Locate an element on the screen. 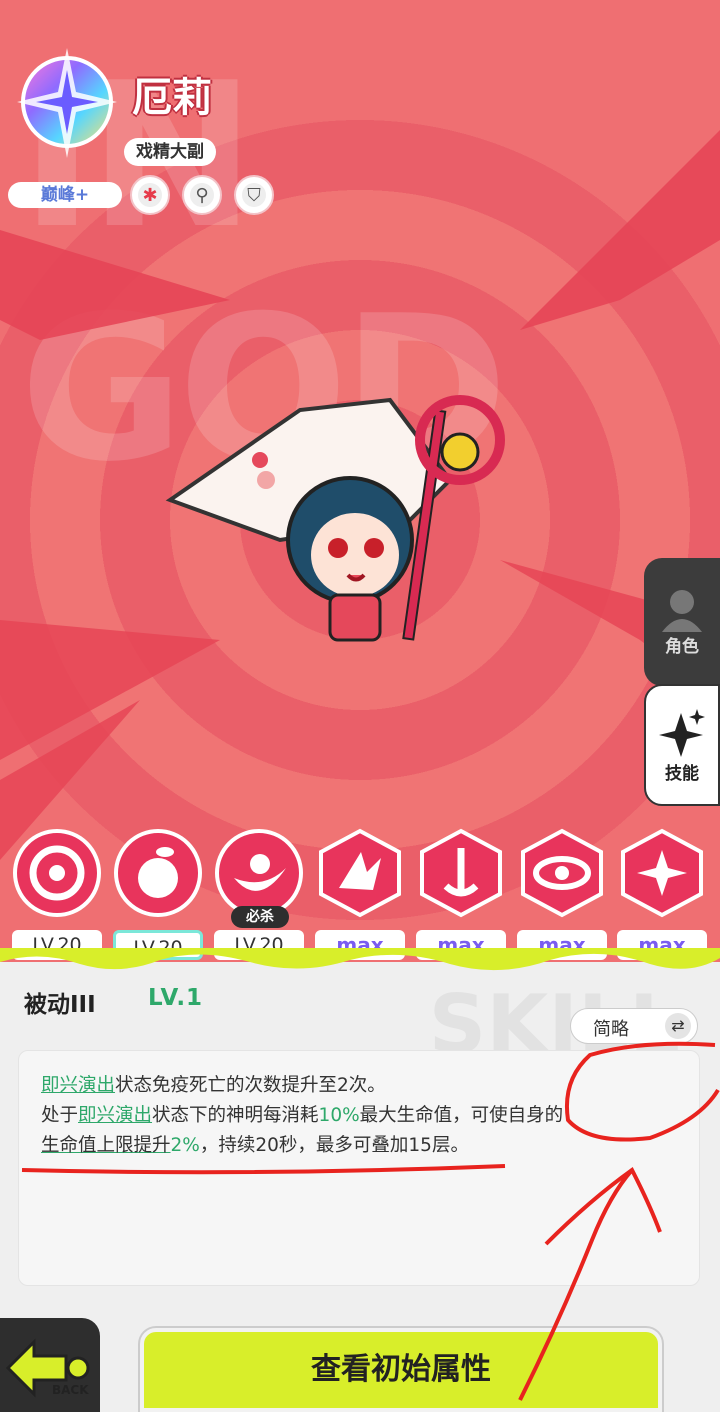  desc-line-1: 即兴演出状态免疫死亡的次数提升至2次。 is located at coordinates (359, 1086).